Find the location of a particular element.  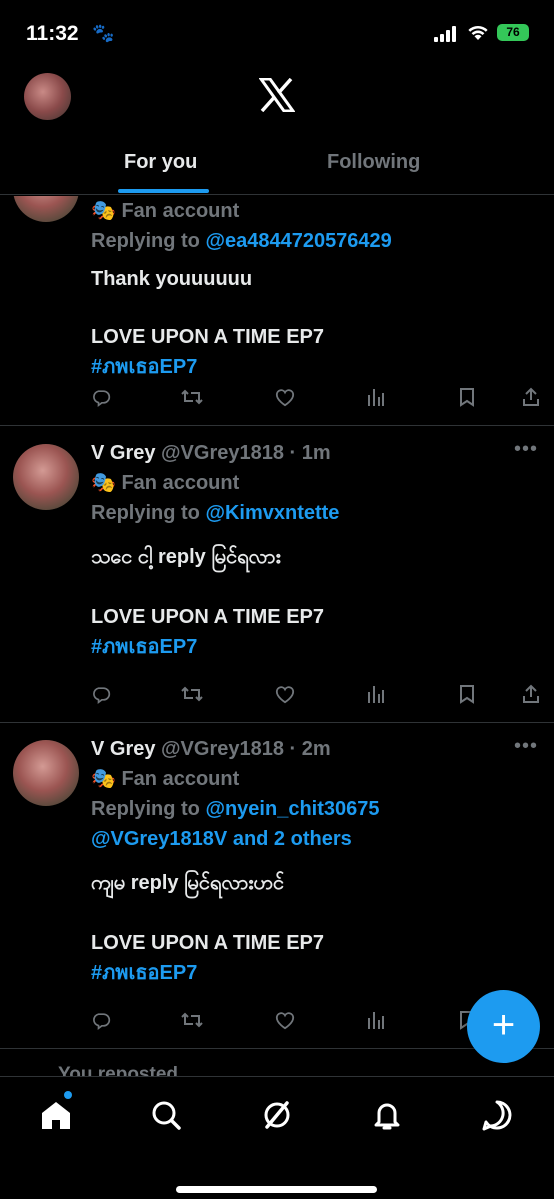

active-tab-indicator is located at coordinates (163, 191).